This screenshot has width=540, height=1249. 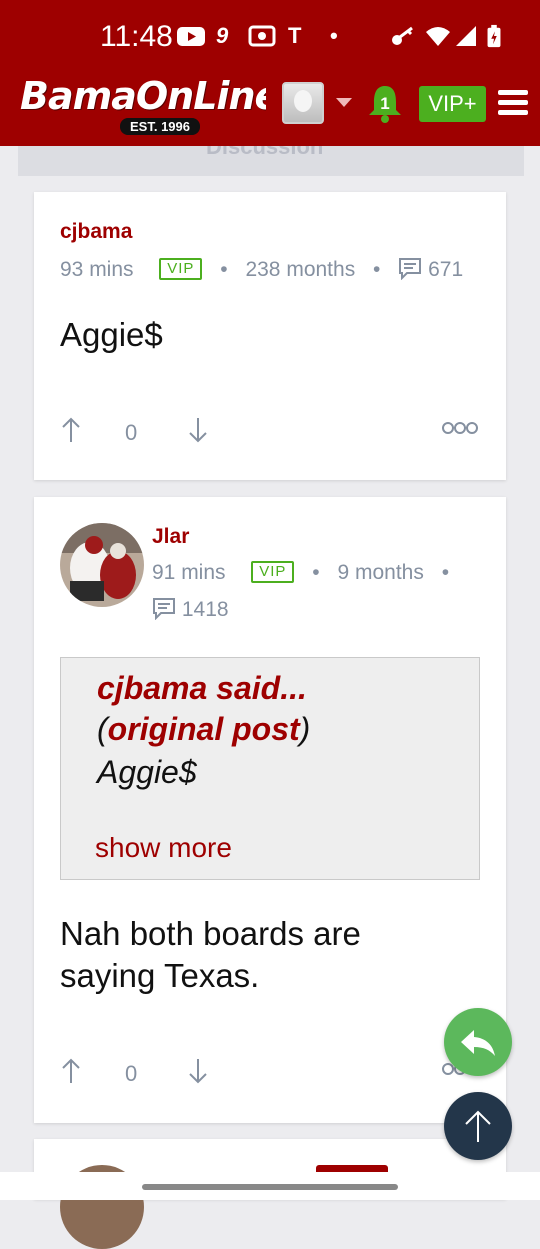 I want to click on post-count: 671, so click(x=446, y=269).